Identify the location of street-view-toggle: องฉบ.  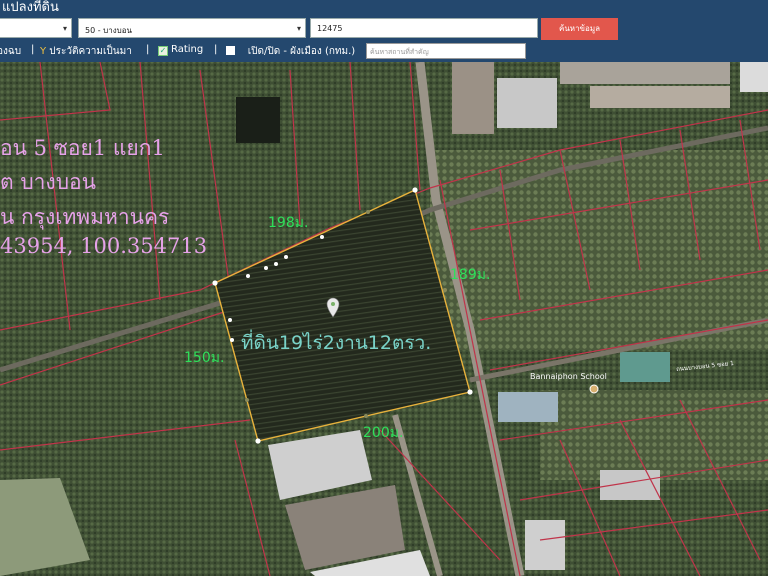
(10, 51).